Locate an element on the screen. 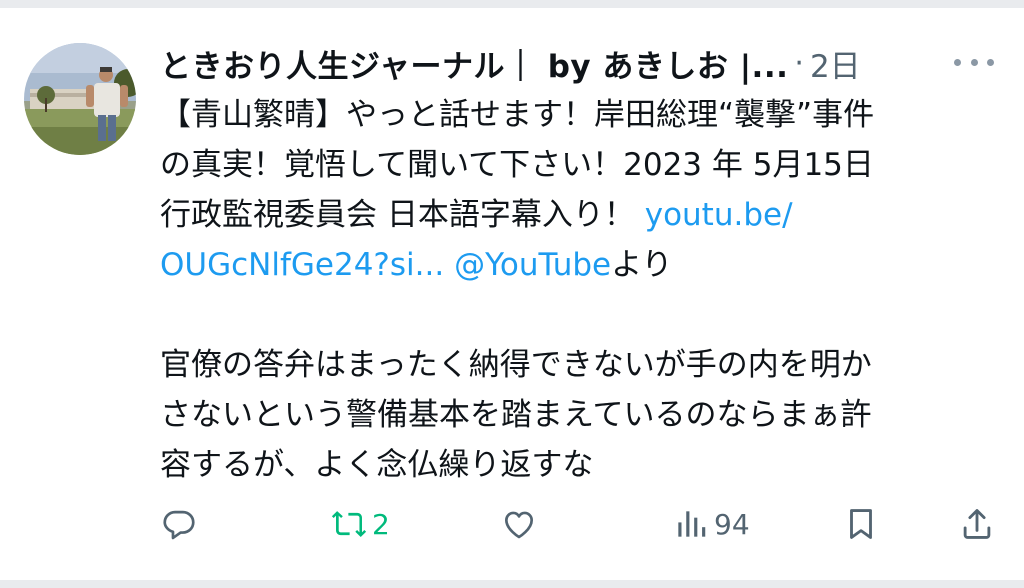 The width and height of the screenshot is (1024, 588). tweet-line: 行政監視委員会 日本語字幕入り！ youtu.be/ is located at coordinates (580, 215).